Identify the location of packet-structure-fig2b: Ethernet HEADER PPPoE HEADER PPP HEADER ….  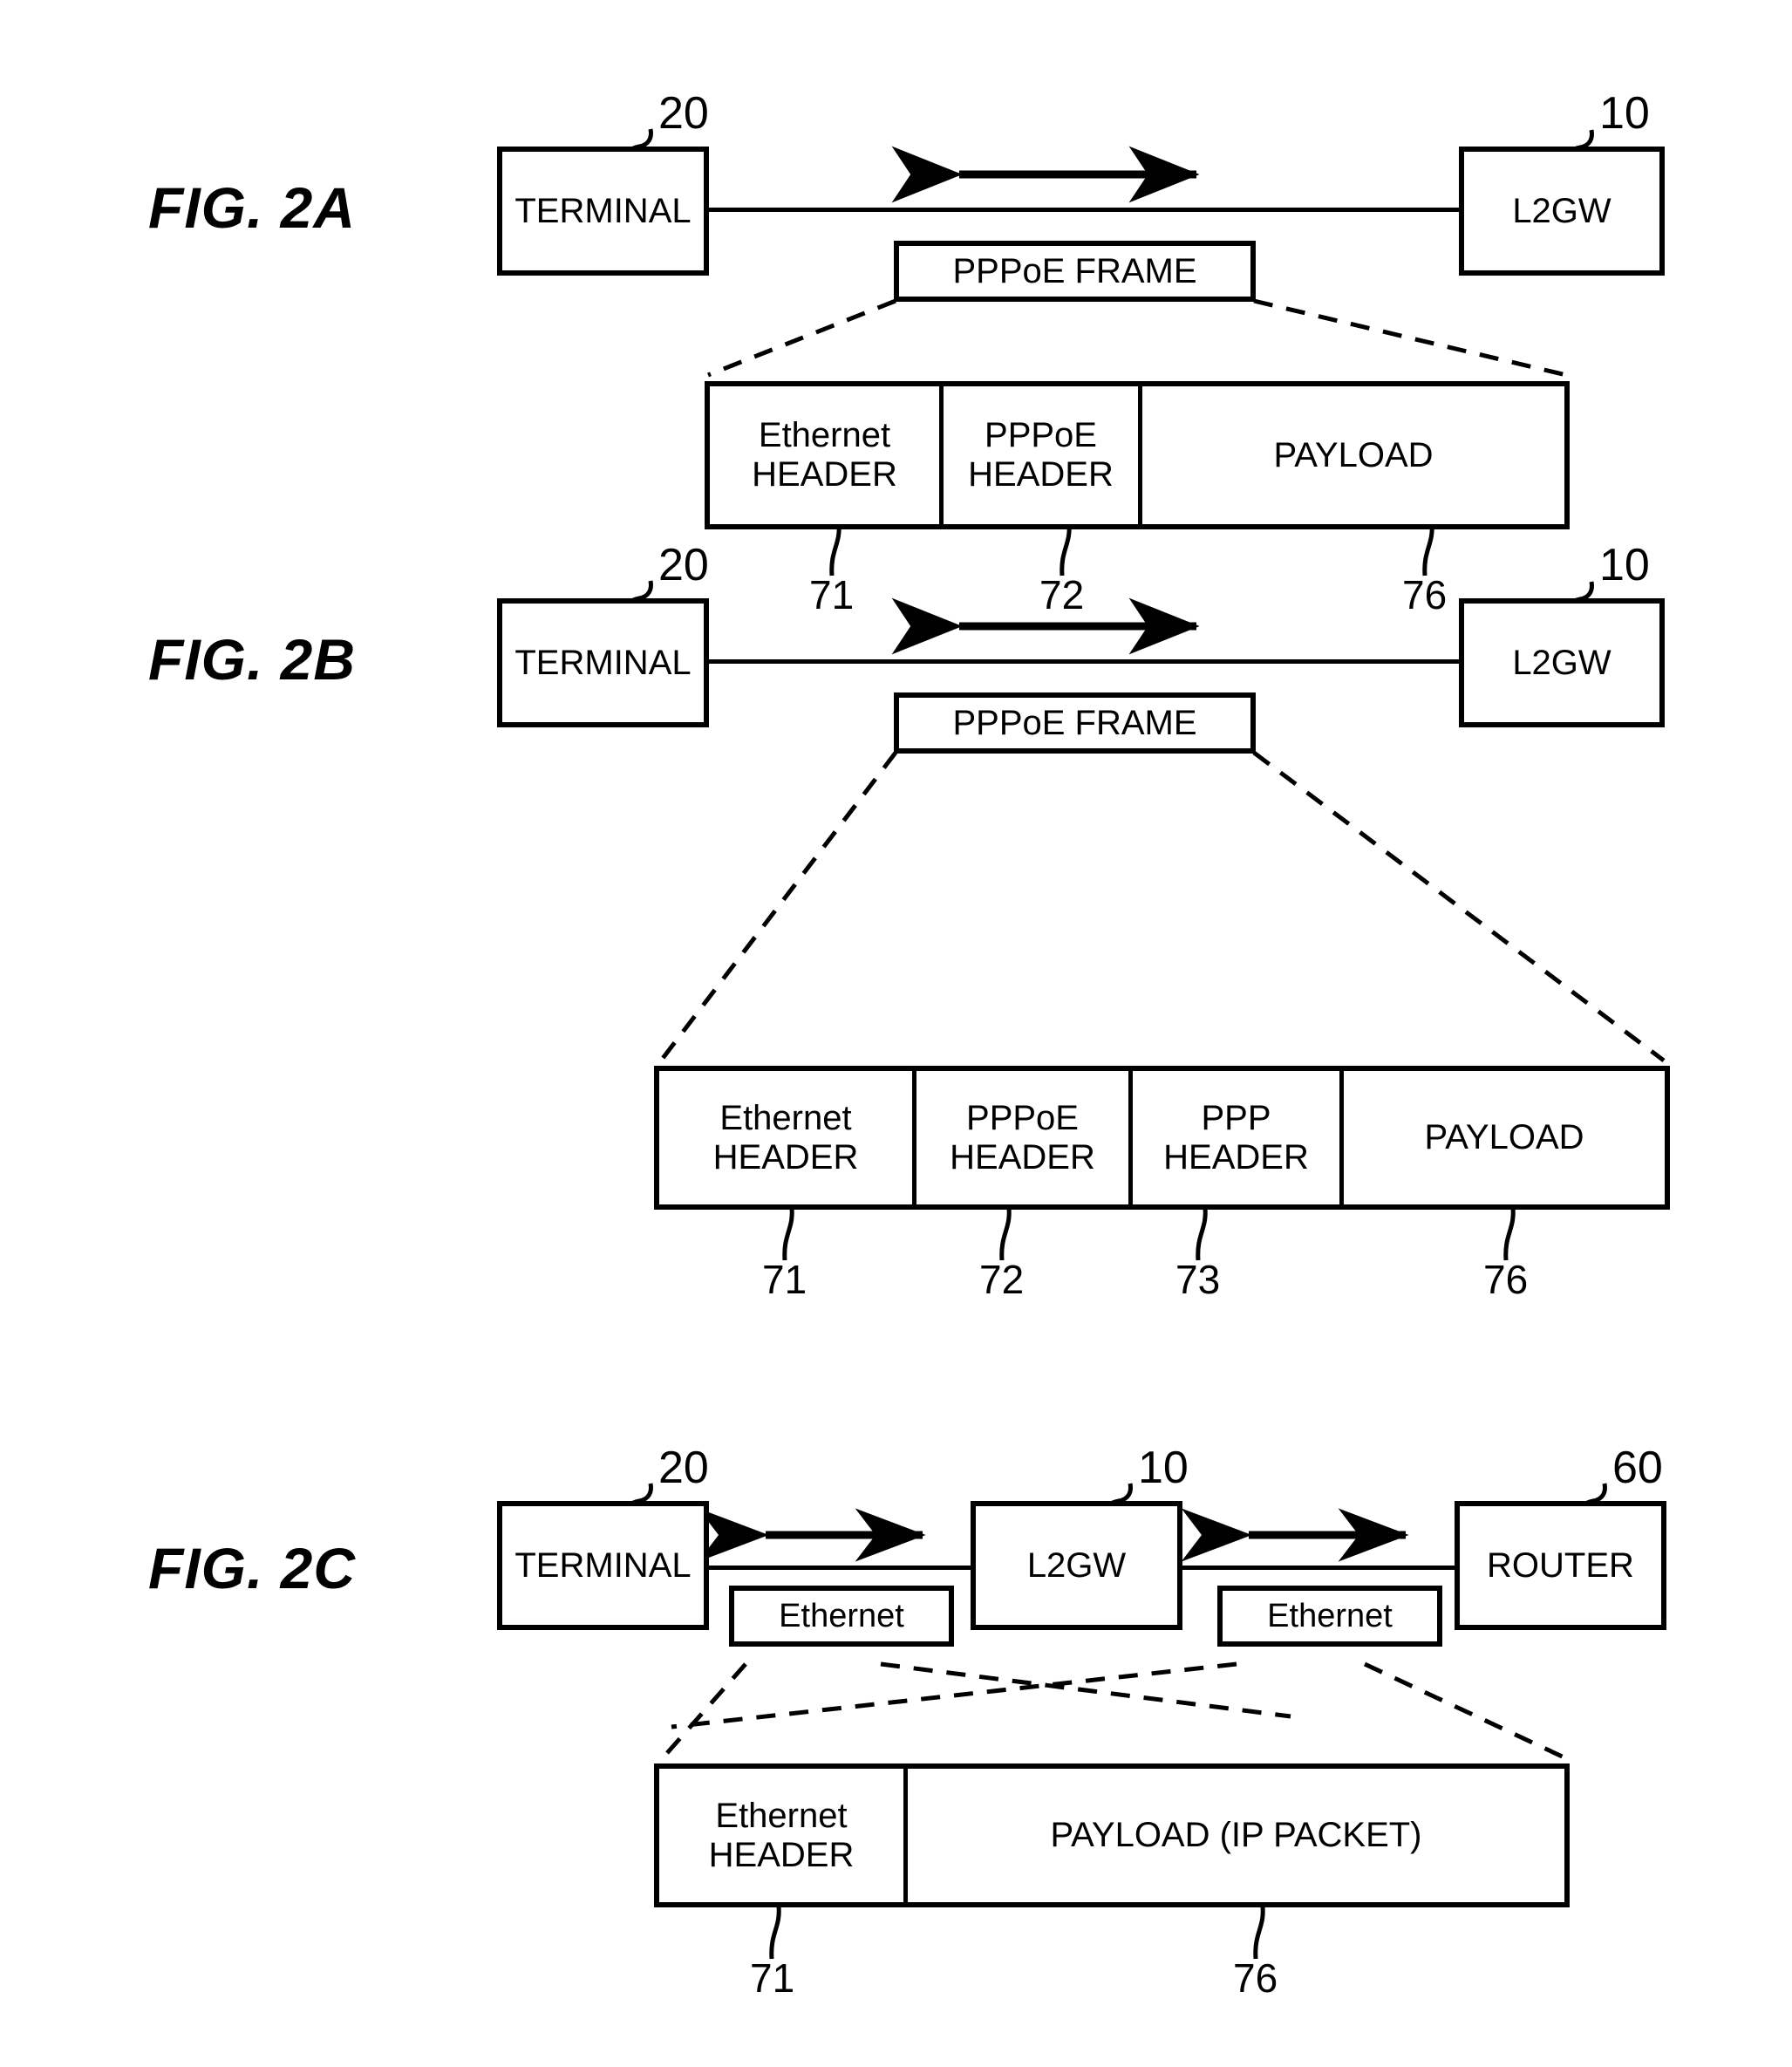
(1162, 1138).